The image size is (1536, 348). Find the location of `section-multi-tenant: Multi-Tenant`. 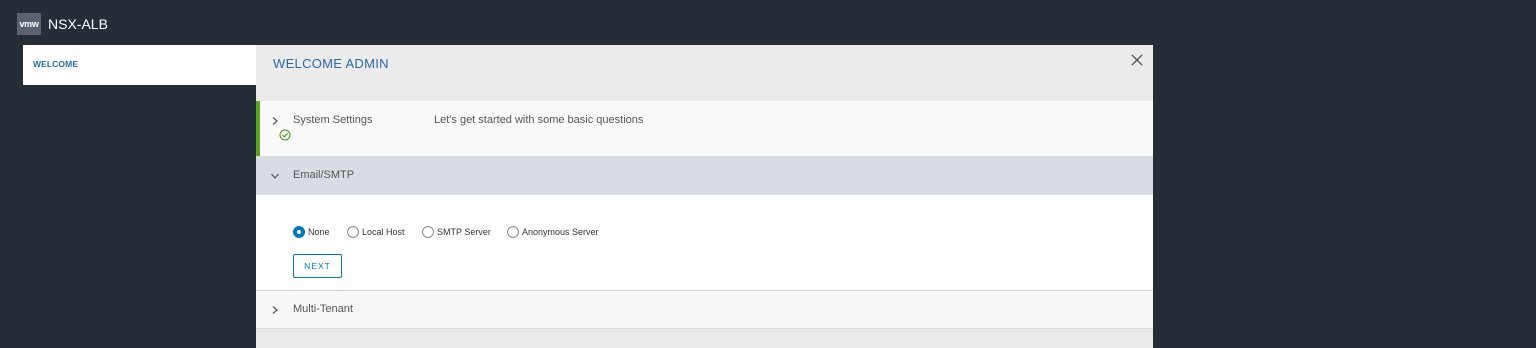

section-multi-tenant: Multi-Tenant is located at coordinates (704, 310).